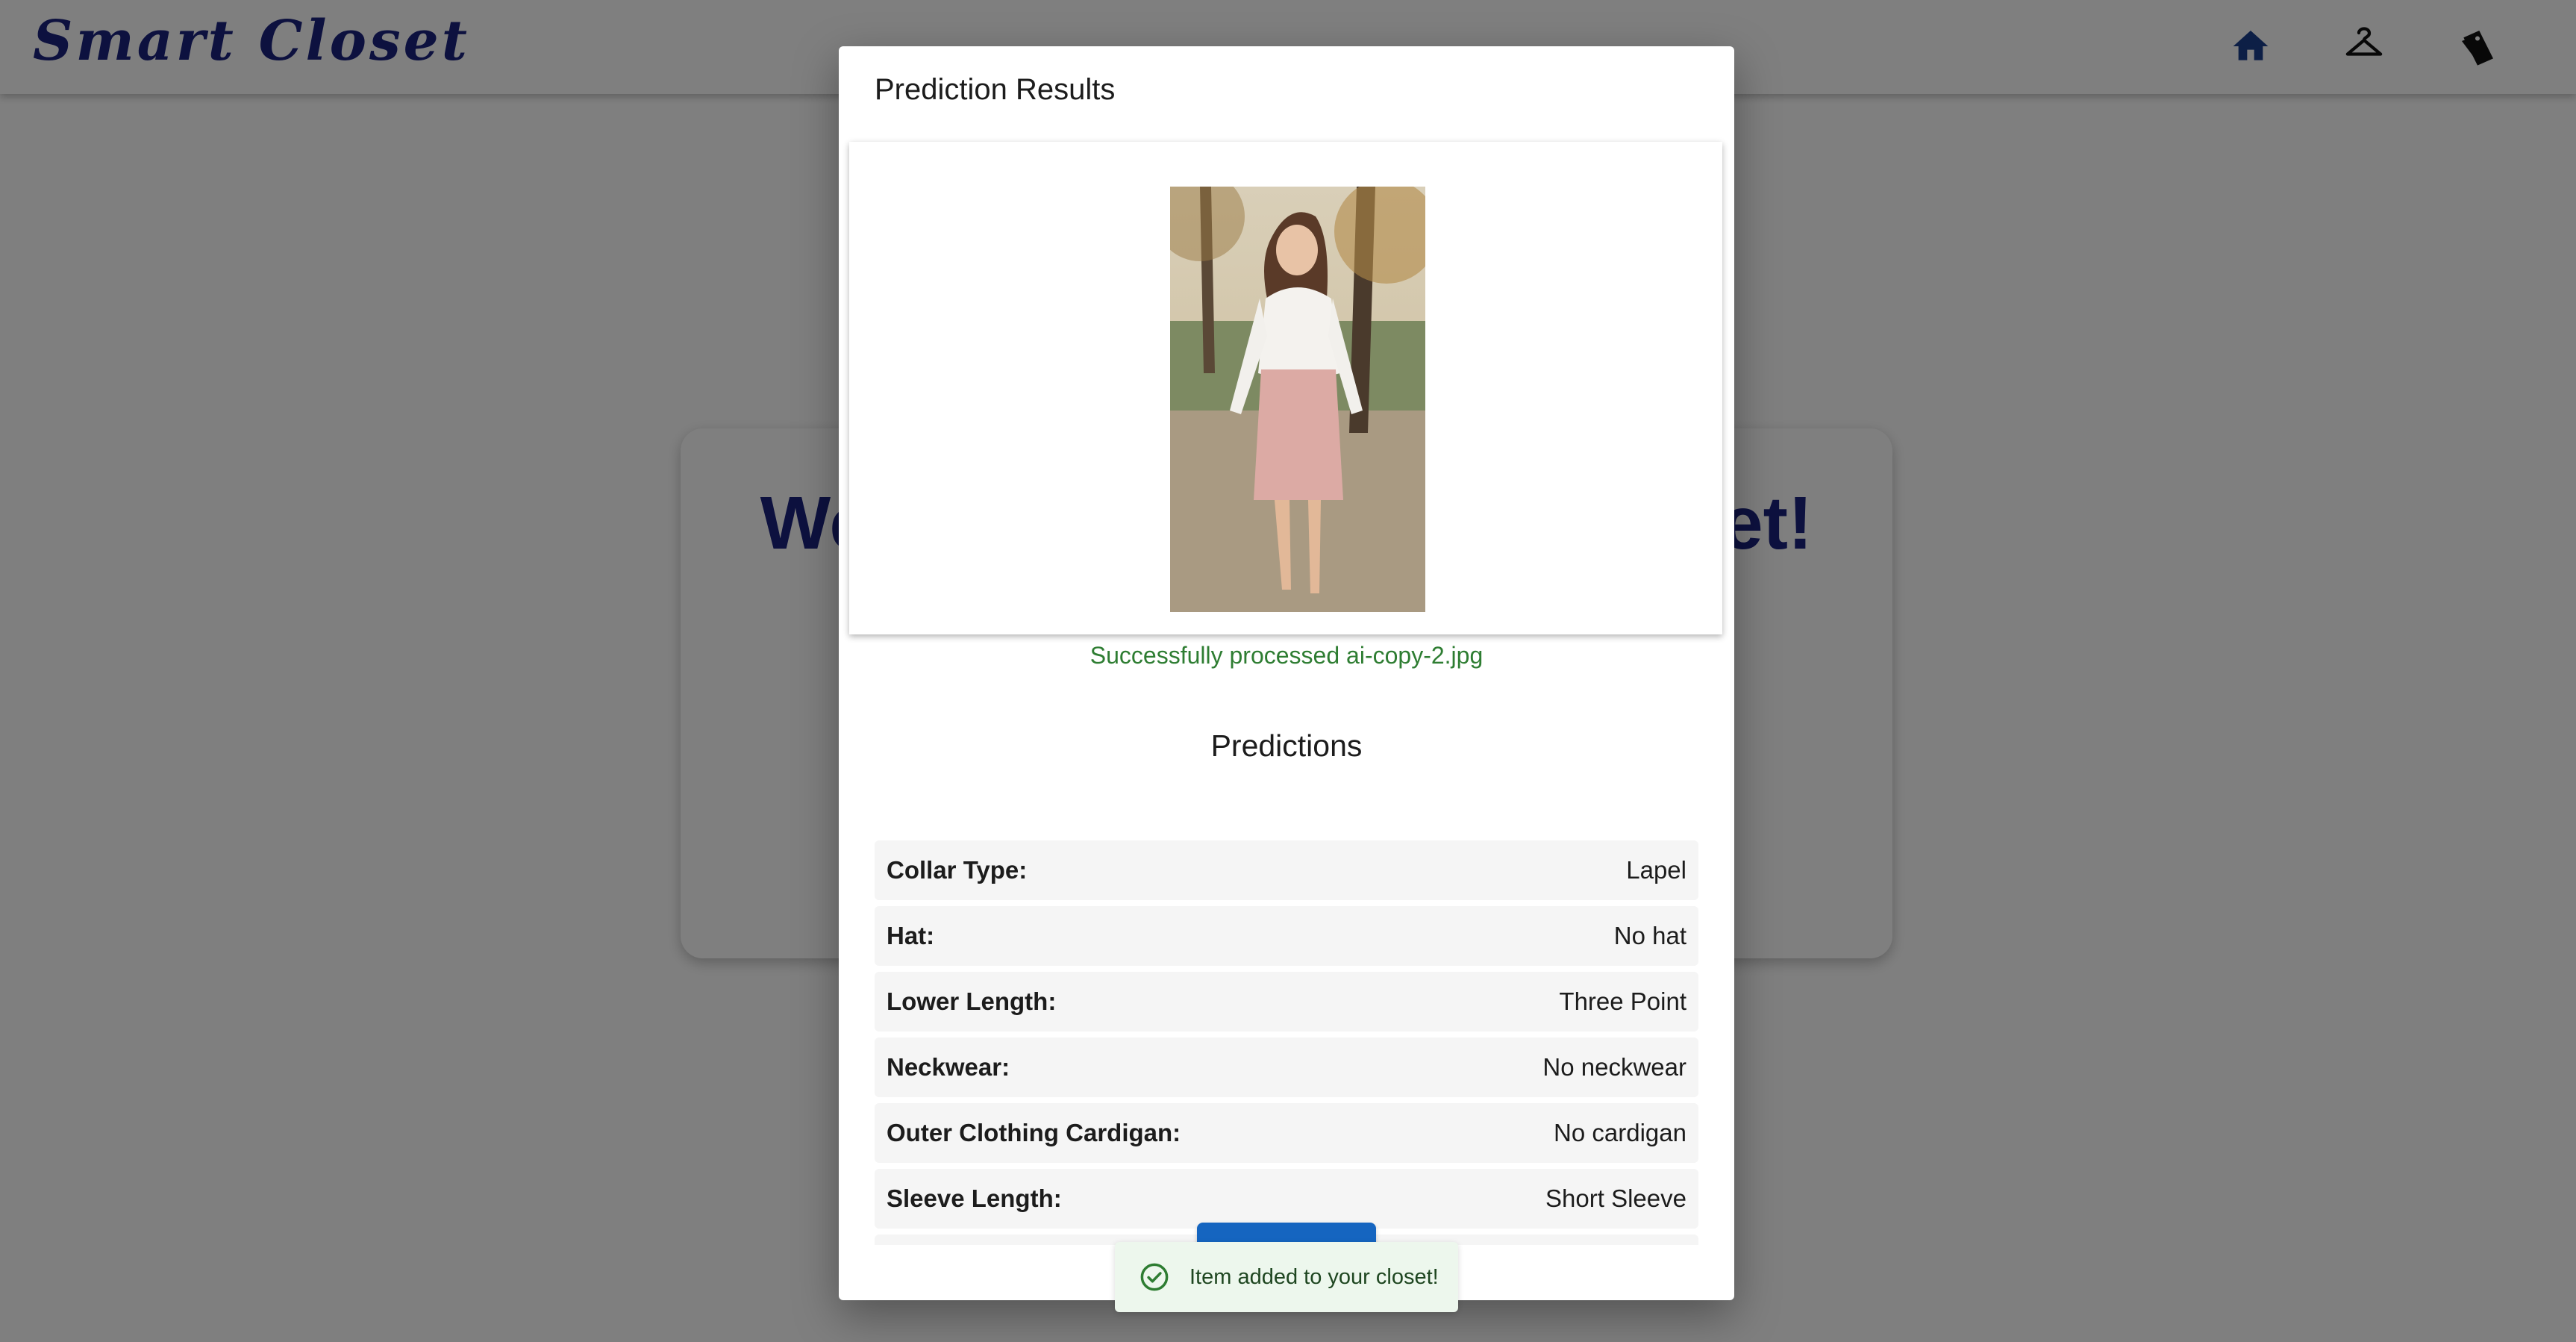 Image resolution: width=2576 pixels, height=1342 pixels. I want to click on prediction-label: Outer Clothing Cardigan:, so click(1034, 1132).